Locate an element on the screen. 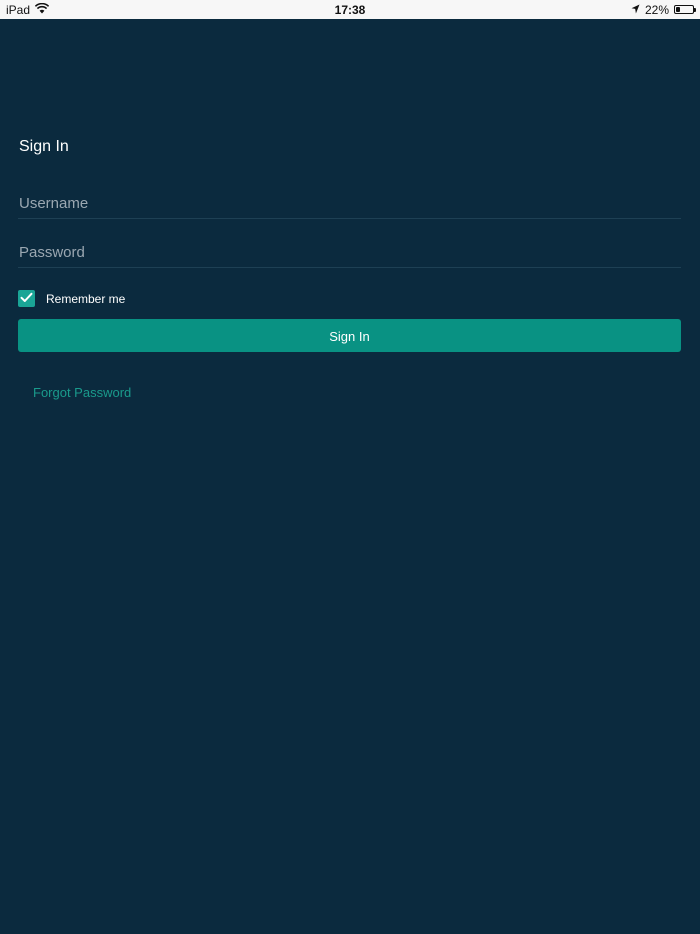 The height and width of the screenshot is (934, 700). remember-me-row: Remember me is located at coordinates (71, 298).